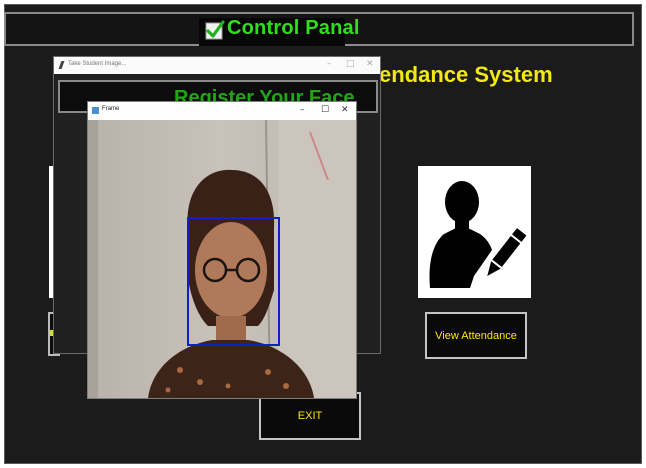 This screenshot has height=468, width=646. I want to click on frame-title: Frame, so click(111, 109).